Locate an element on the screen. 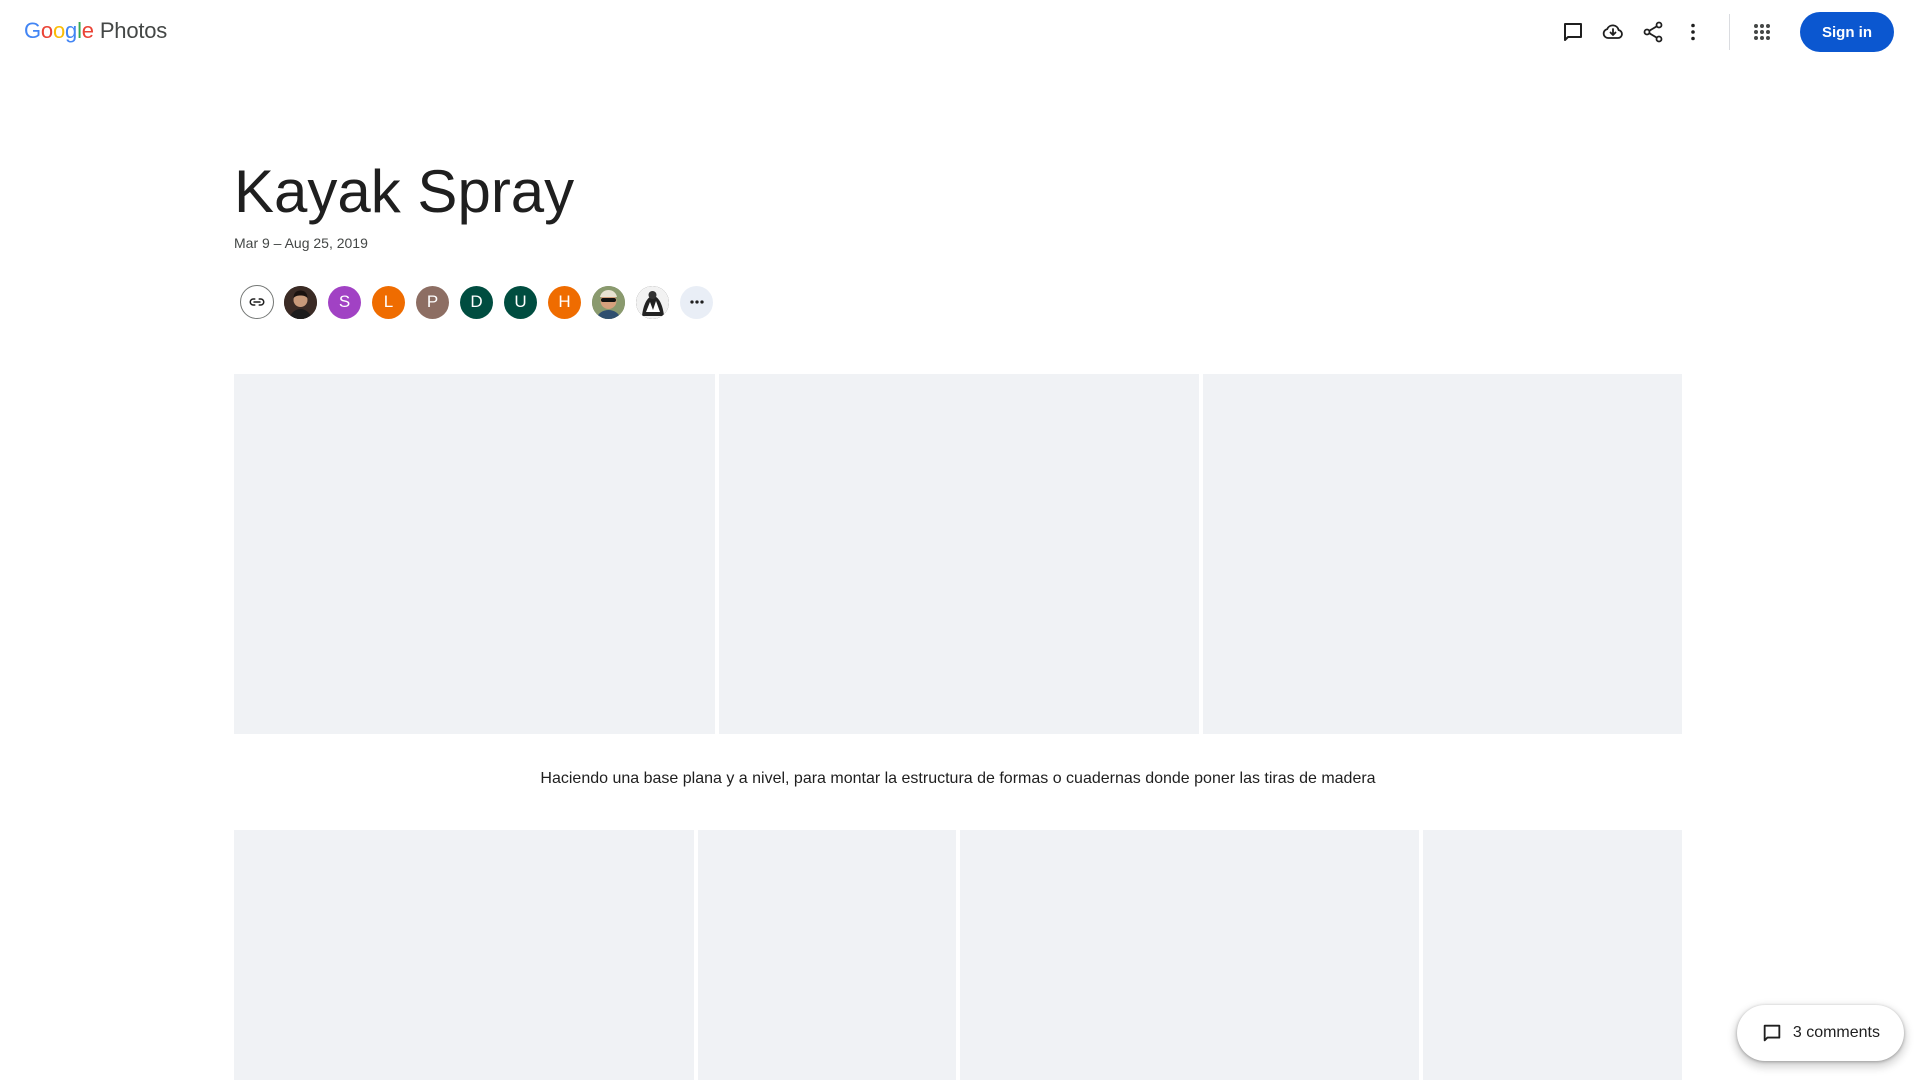 The width and height of the screenshot is (1920, 1080). more-options-button is located at coordinates (1693, 32).